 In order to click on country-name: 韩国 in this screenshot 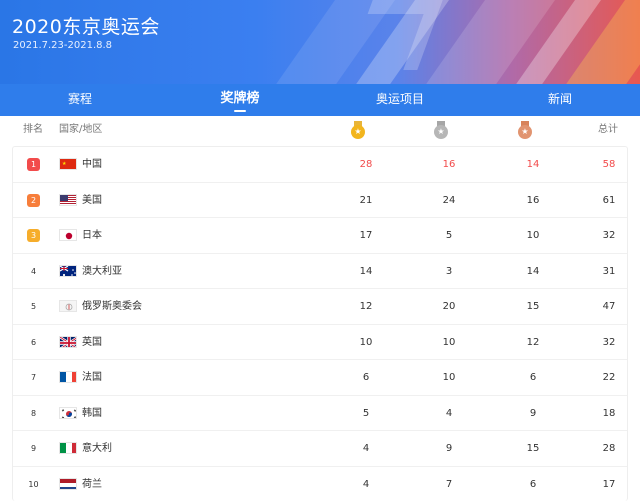, I will do `click(92, 413)`.